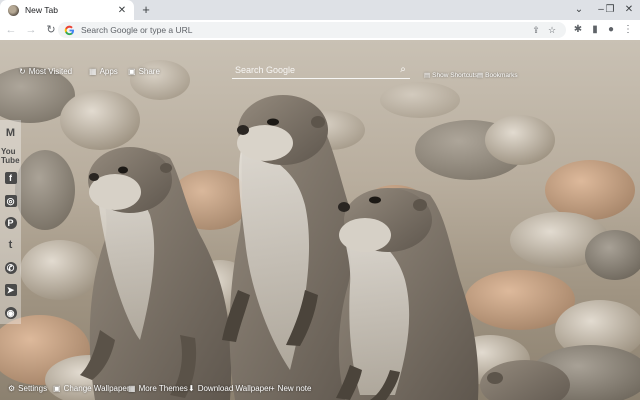 This screenshot has width=640, height=400. I want to click on otter-right, so click(407, 293).